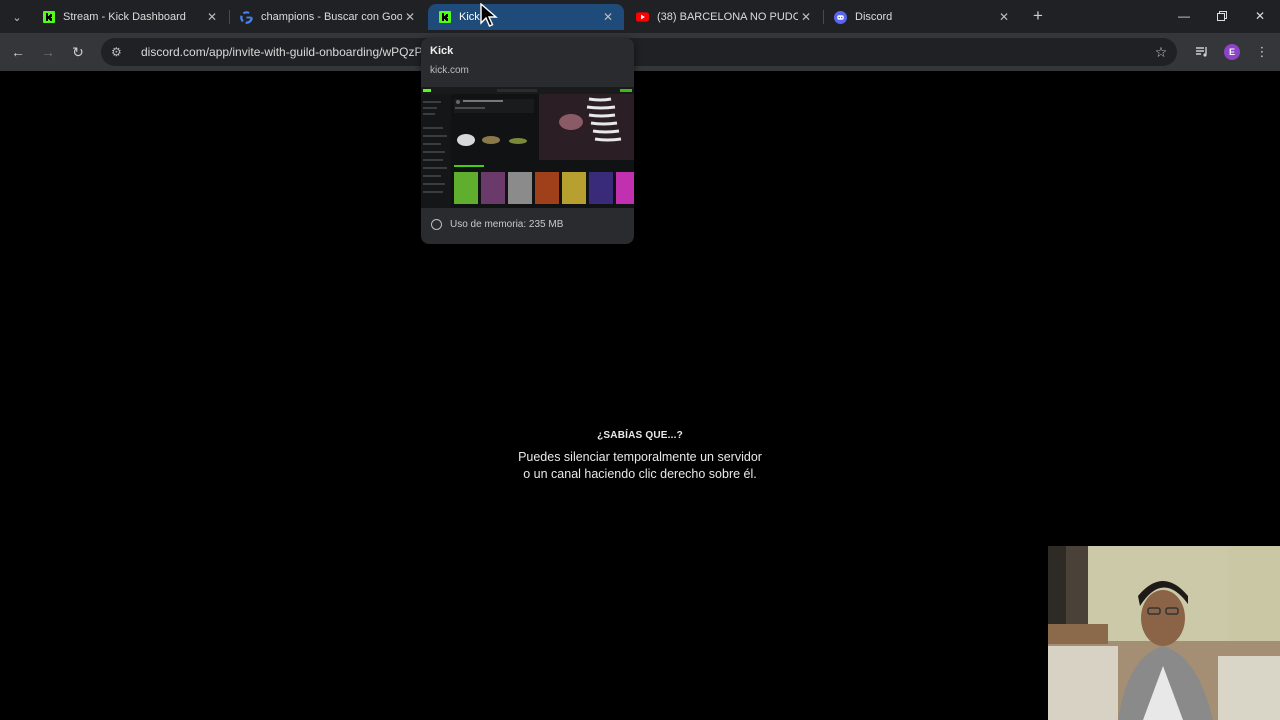 The height and width of the screenshot is (720, 1280). Describe the element at coordinates (78, 52) in the screenshot. I see `reload-icon: ↻` at that location.